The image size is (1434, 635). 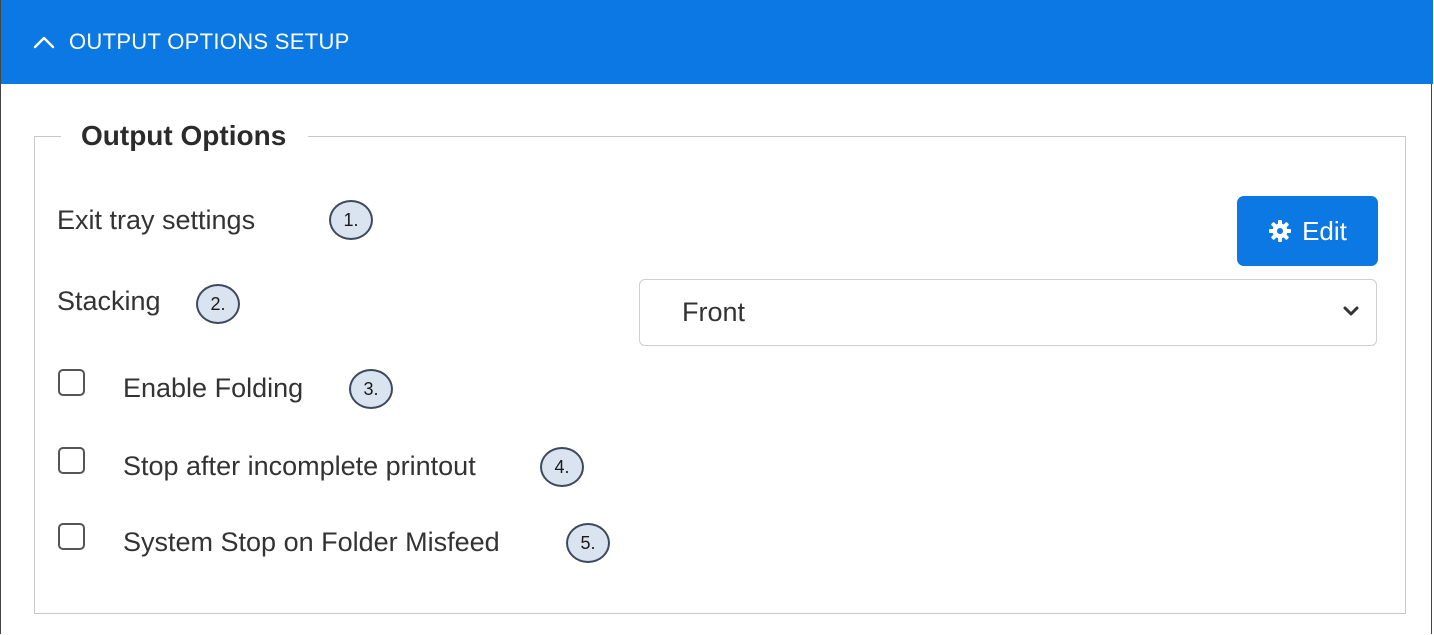 I want to click on callout-badge-5: 5., so click(x=588, y=543).